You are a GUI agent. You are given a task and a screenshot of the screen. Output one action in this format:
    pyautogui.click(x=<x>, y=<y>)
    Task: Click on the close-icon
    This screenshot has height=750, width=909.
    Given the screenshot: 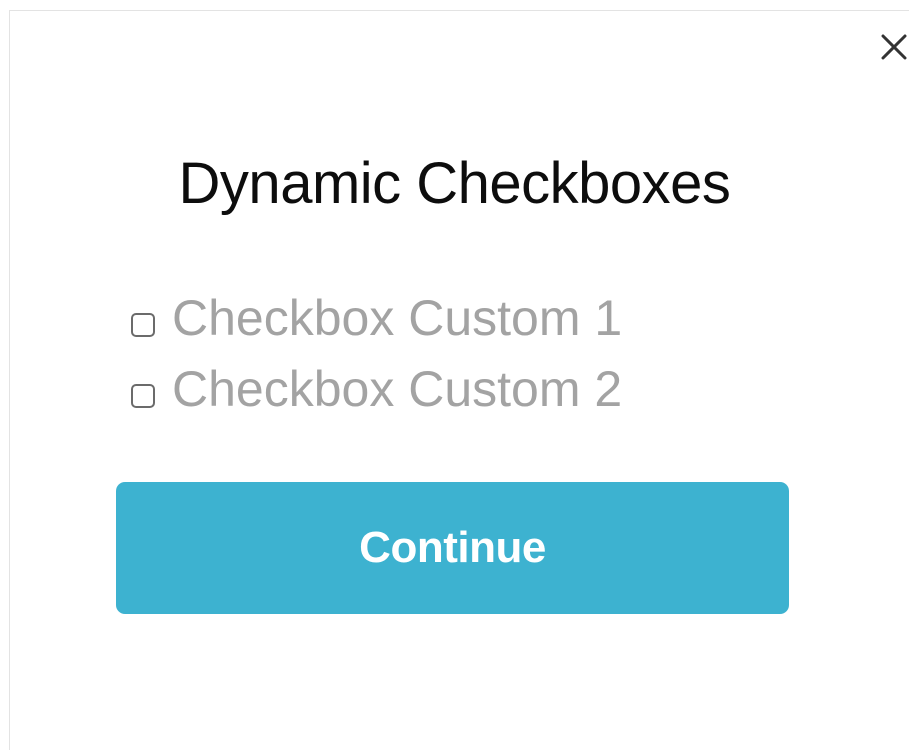 What is the action you would take?
    pyautogui.click(x=894, y=47)
    